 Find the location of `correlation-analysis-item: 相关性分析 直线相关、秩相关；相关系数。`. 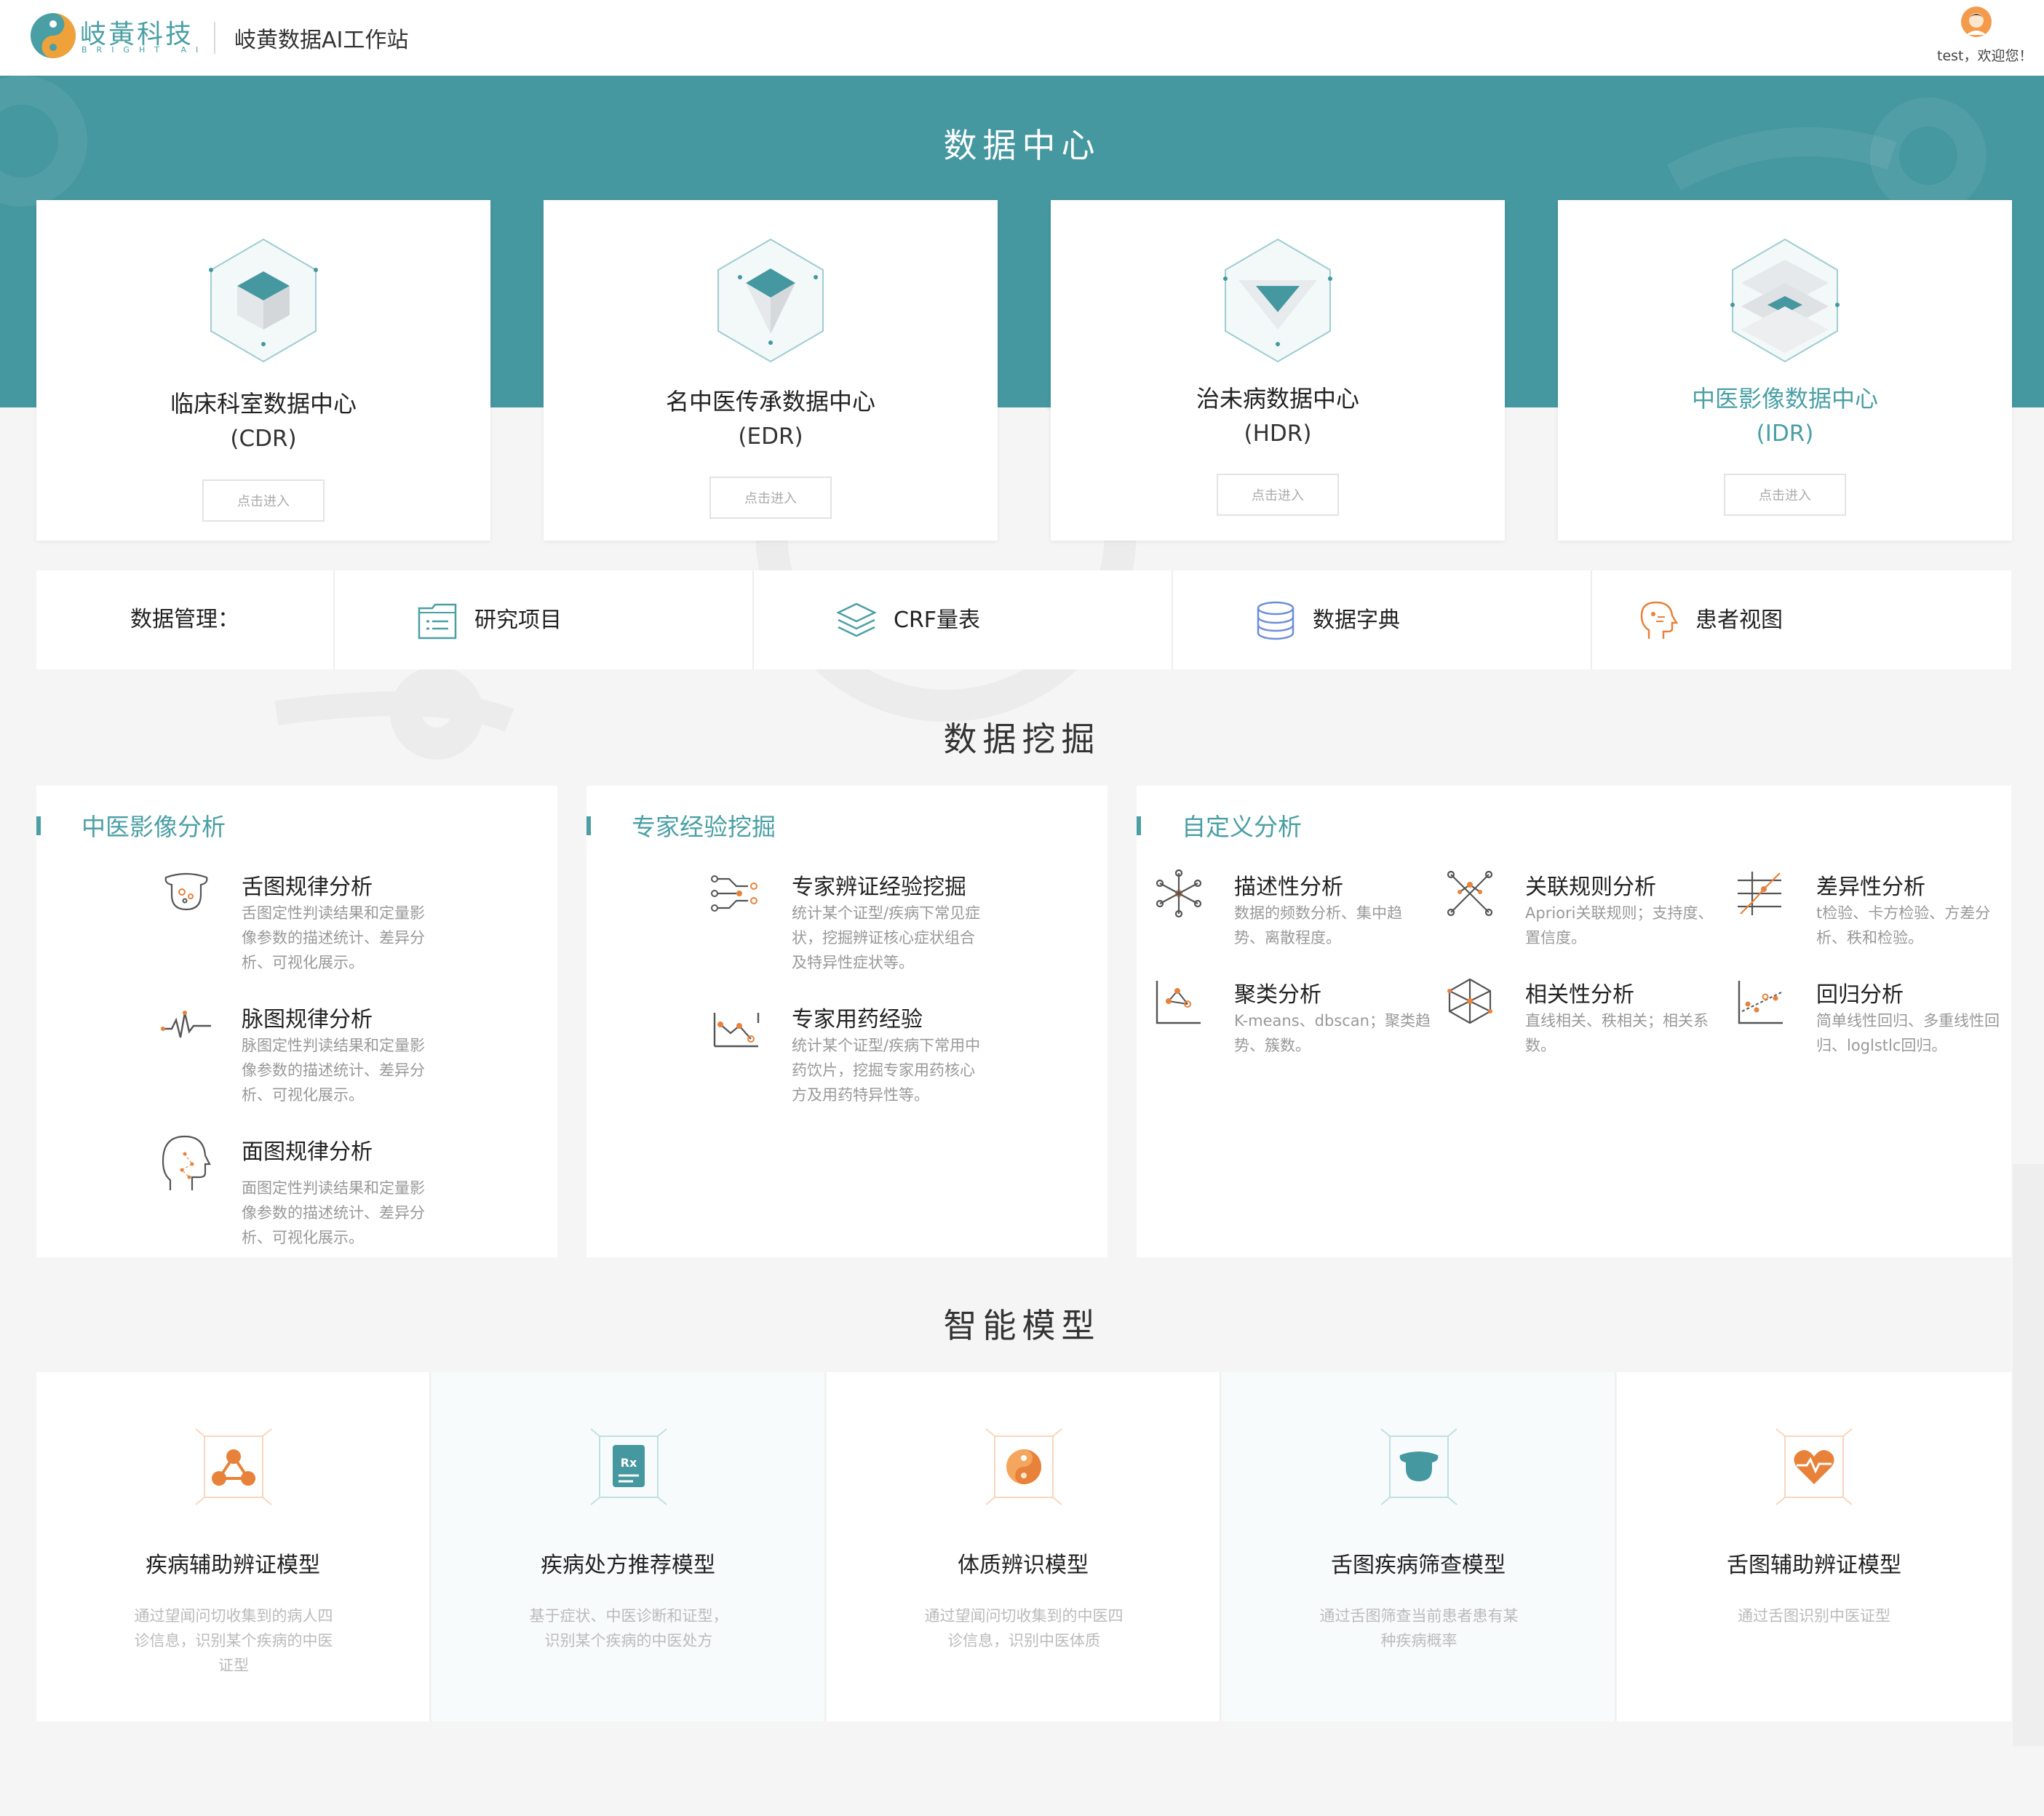

correlation-analysis-item: 相关性分析 直线相关、秩相关；相关系数。 is located at coordinates (1585, 1022).